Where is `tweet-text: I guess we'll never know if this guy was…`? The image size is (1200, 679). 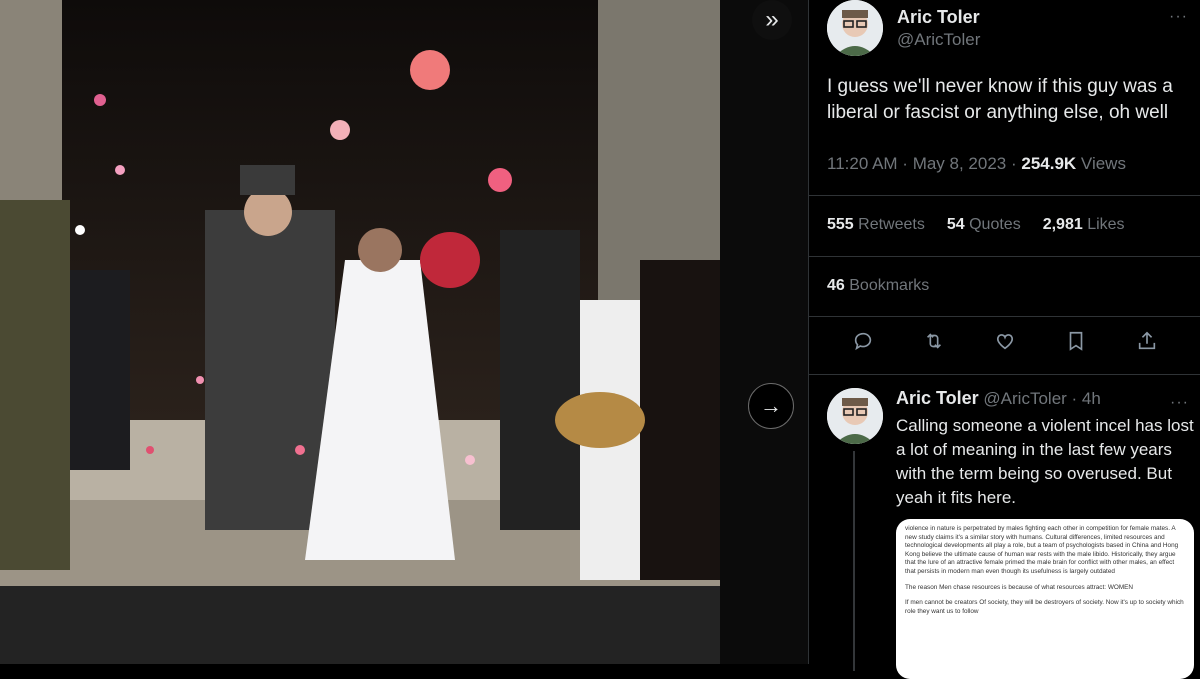
tweet-text: I guess we'll never know if this guy was… is located at coordinates (1000, 99).